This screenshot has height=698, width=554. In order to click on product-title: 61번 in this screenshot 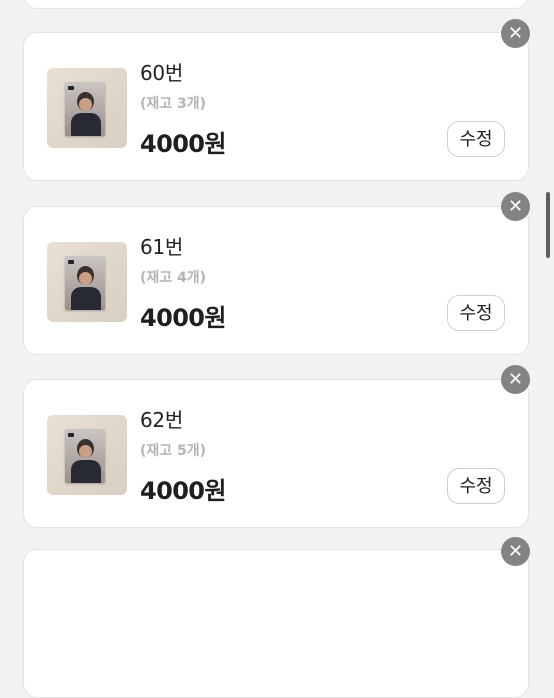, I will do `click(161, 247)`.